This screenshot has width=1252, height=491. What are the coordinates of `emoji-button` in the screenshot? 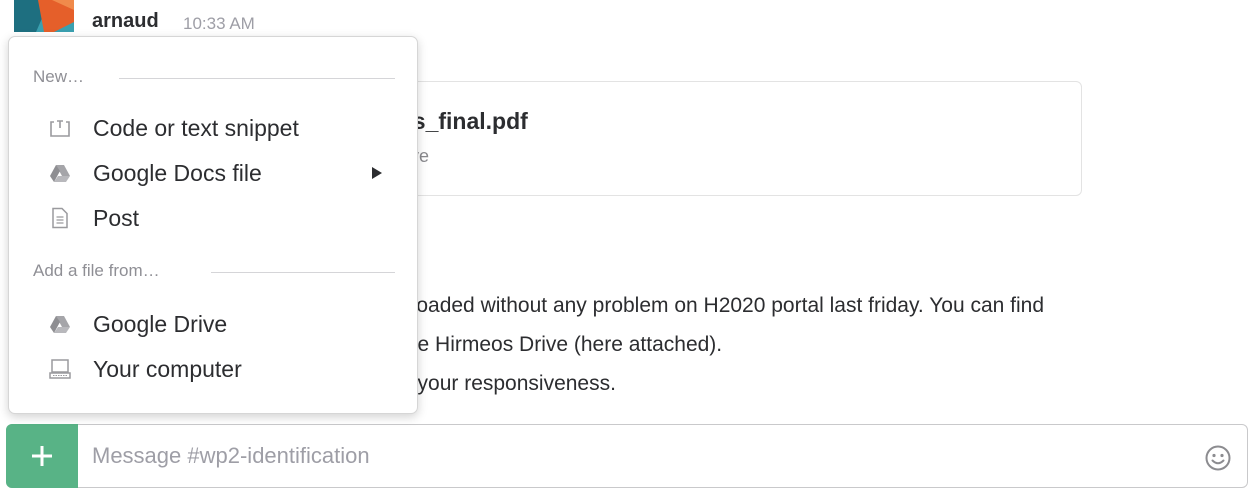 It's located at (1218, 458).